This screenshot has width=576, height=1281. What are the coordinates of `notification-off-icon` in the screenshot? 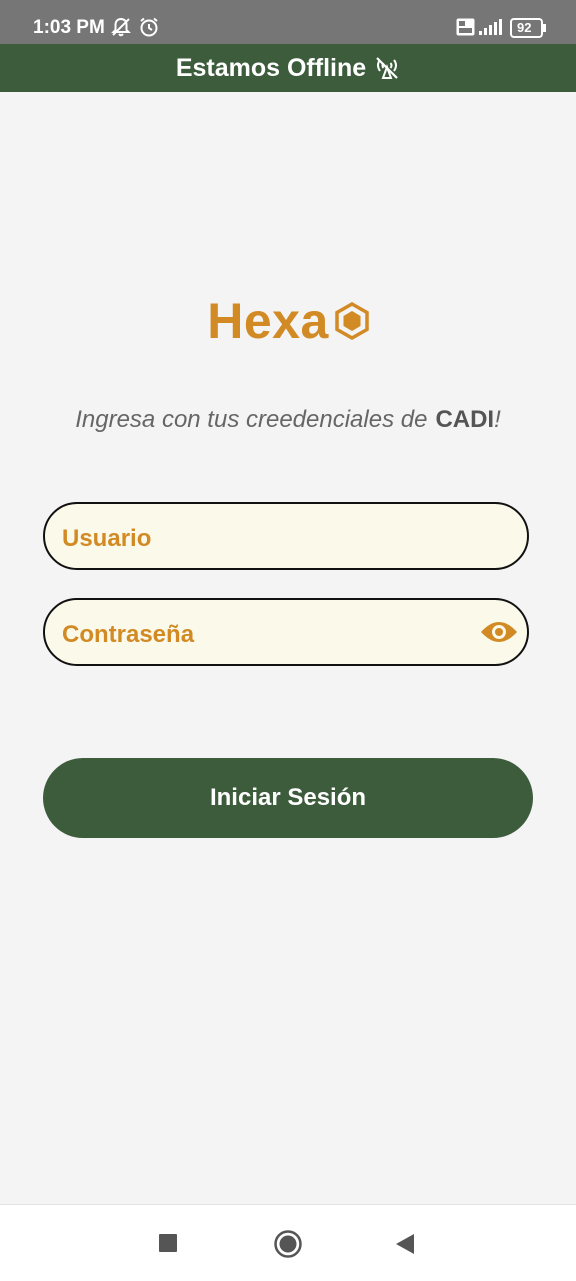 It's located at (121, 29).